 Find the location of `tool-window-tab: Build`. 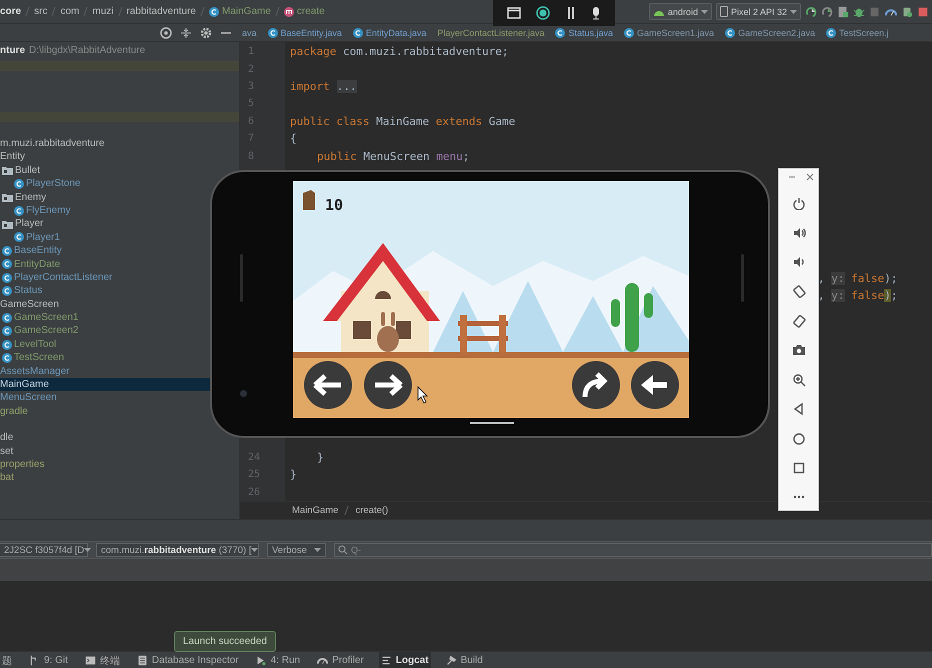

tool-window-tab: Build is located at coordinates (464, 660).